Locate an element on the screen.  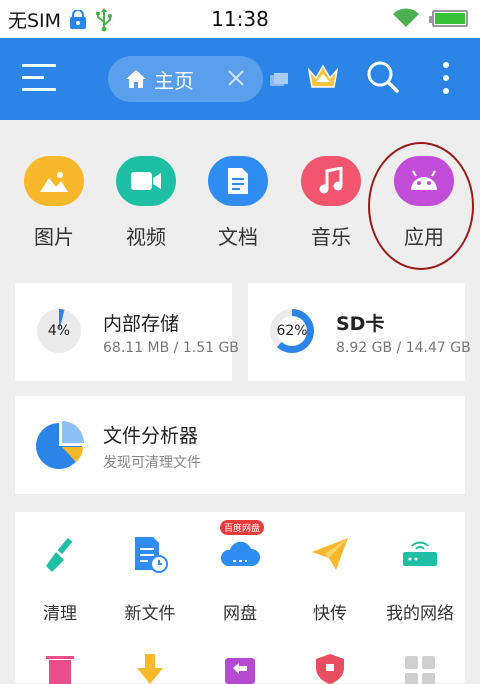
file-analyzer-title: 文件分析器 is located at coordinates (151, 436).